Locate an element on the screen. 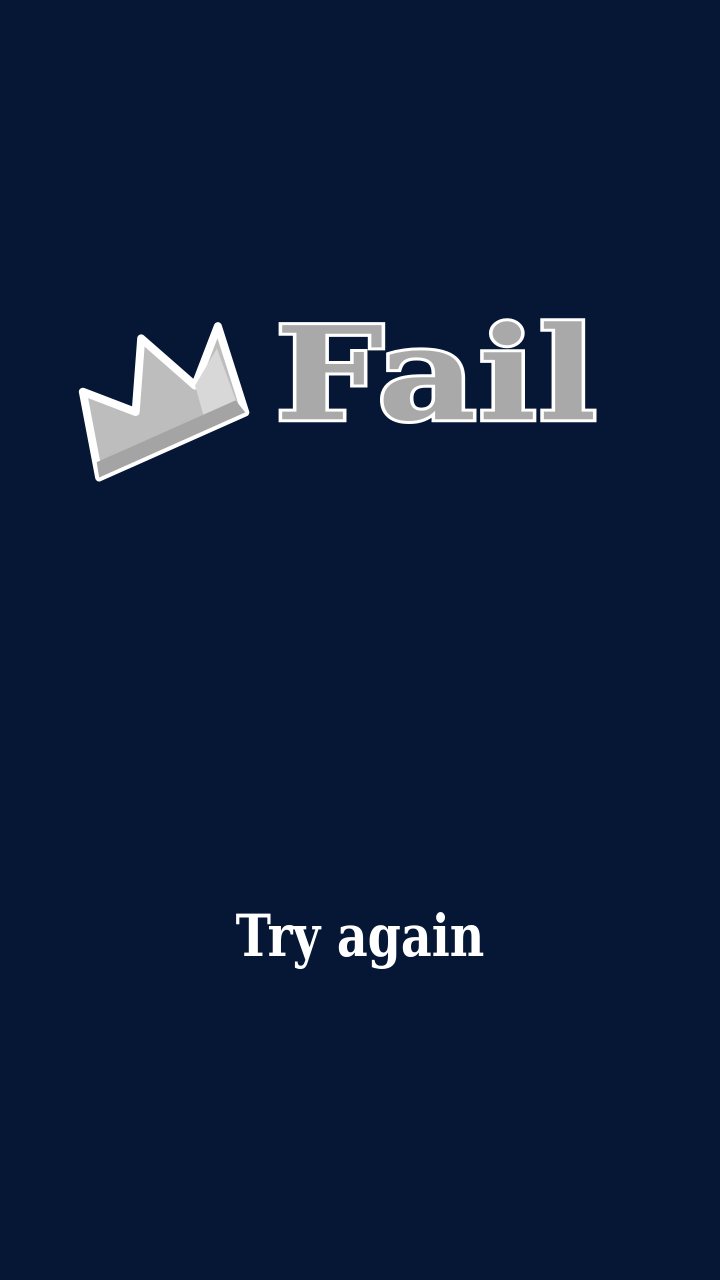 The width and height of the screenshot is (720, 1280). fallen-crown-icon is located at coordinates (164, 402).